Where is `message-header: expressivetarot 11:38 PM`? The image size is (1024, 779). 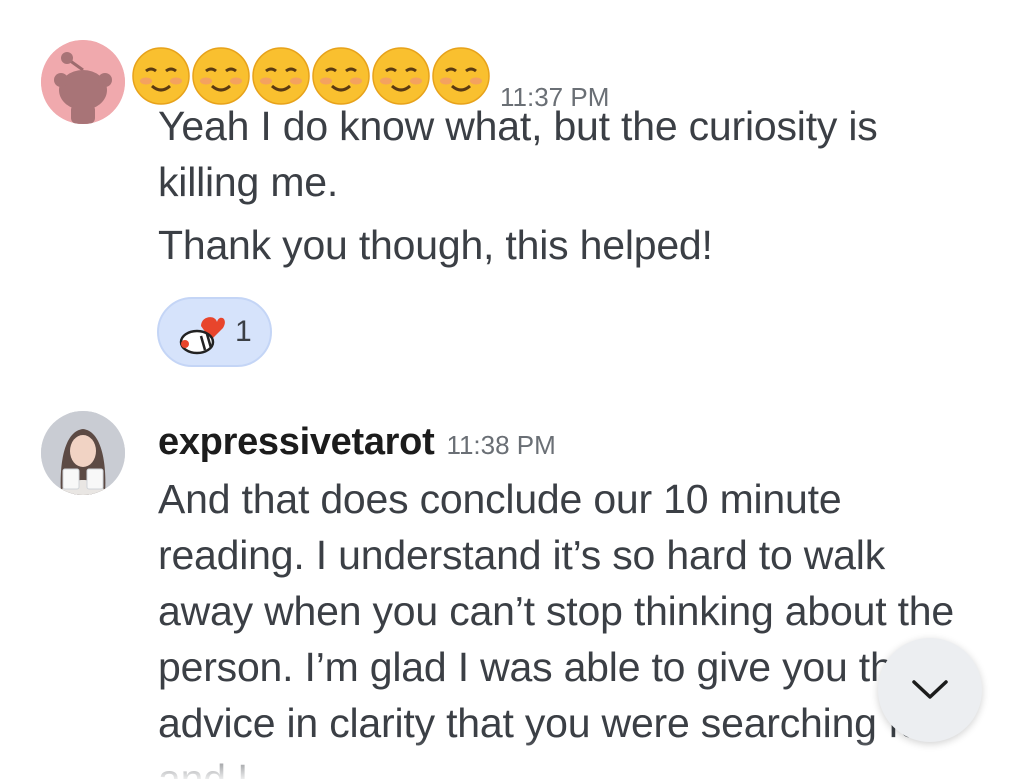 message-header: expressivetarot 11:38 PM is located at coordinates (357, 442).